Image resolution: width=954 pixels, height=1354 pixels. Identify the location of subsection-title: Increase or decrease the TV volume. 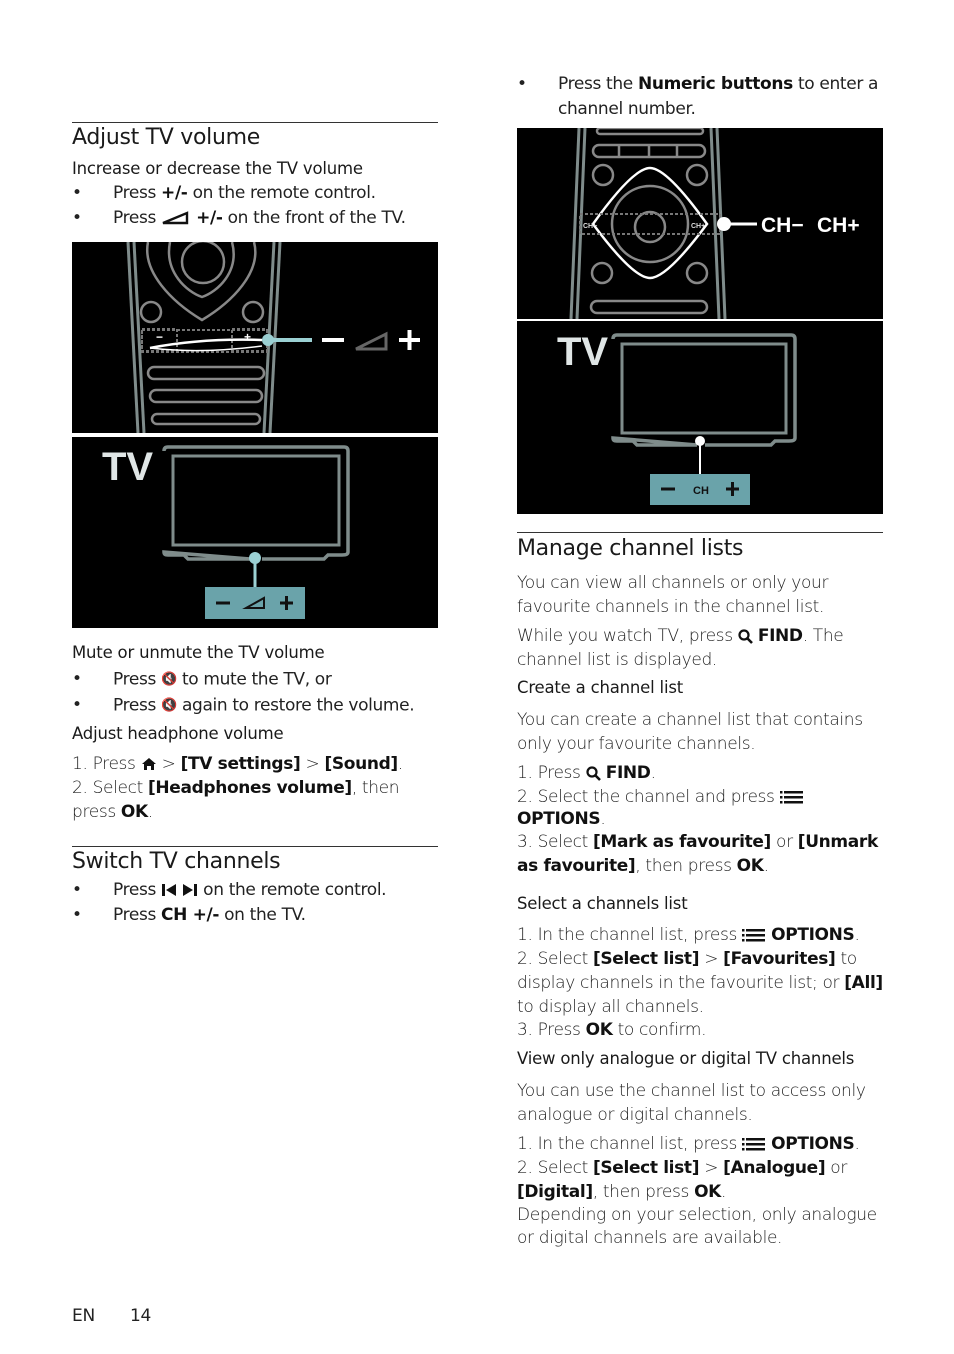
(217, 168).